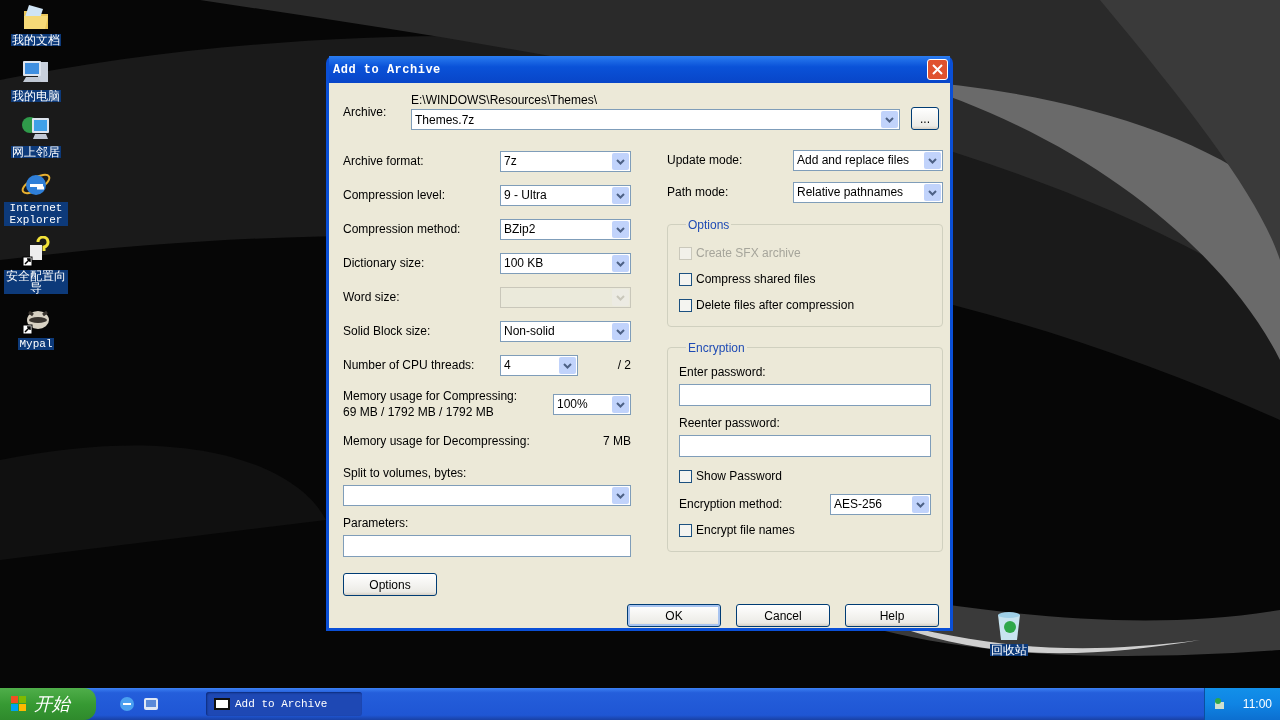 The width and height of the screenshot is (1280, 720). I want to click on start-button: 开始, so click(48, 704).